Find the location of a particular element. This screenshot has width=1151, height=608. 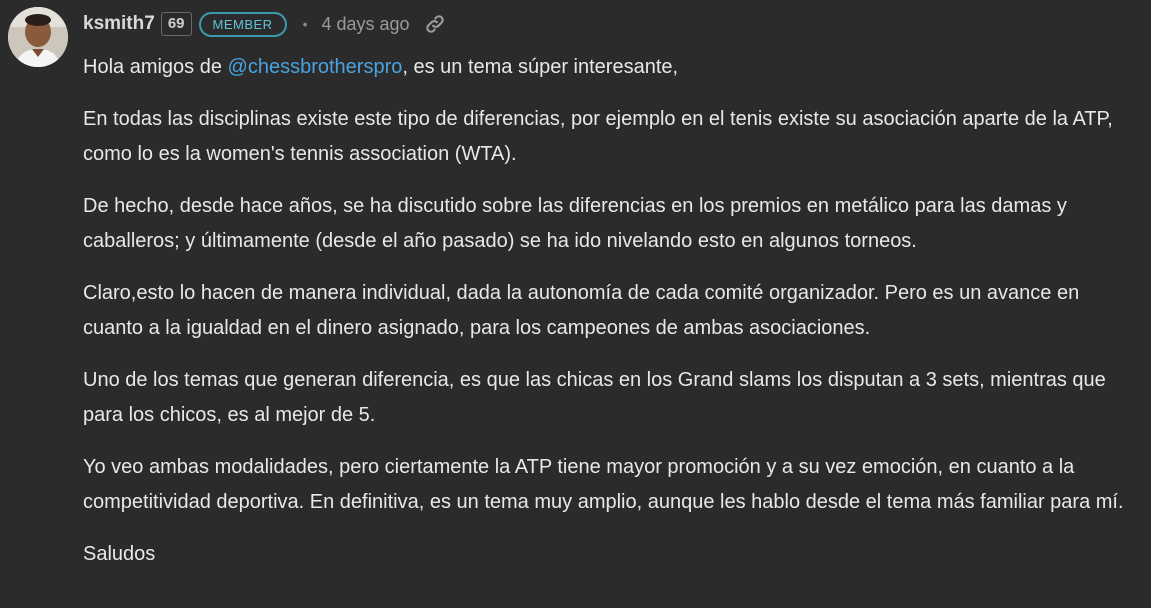

comment-header: ksmith7 69 MEMBER • 4 days ago is located at coordinates (264, 24).